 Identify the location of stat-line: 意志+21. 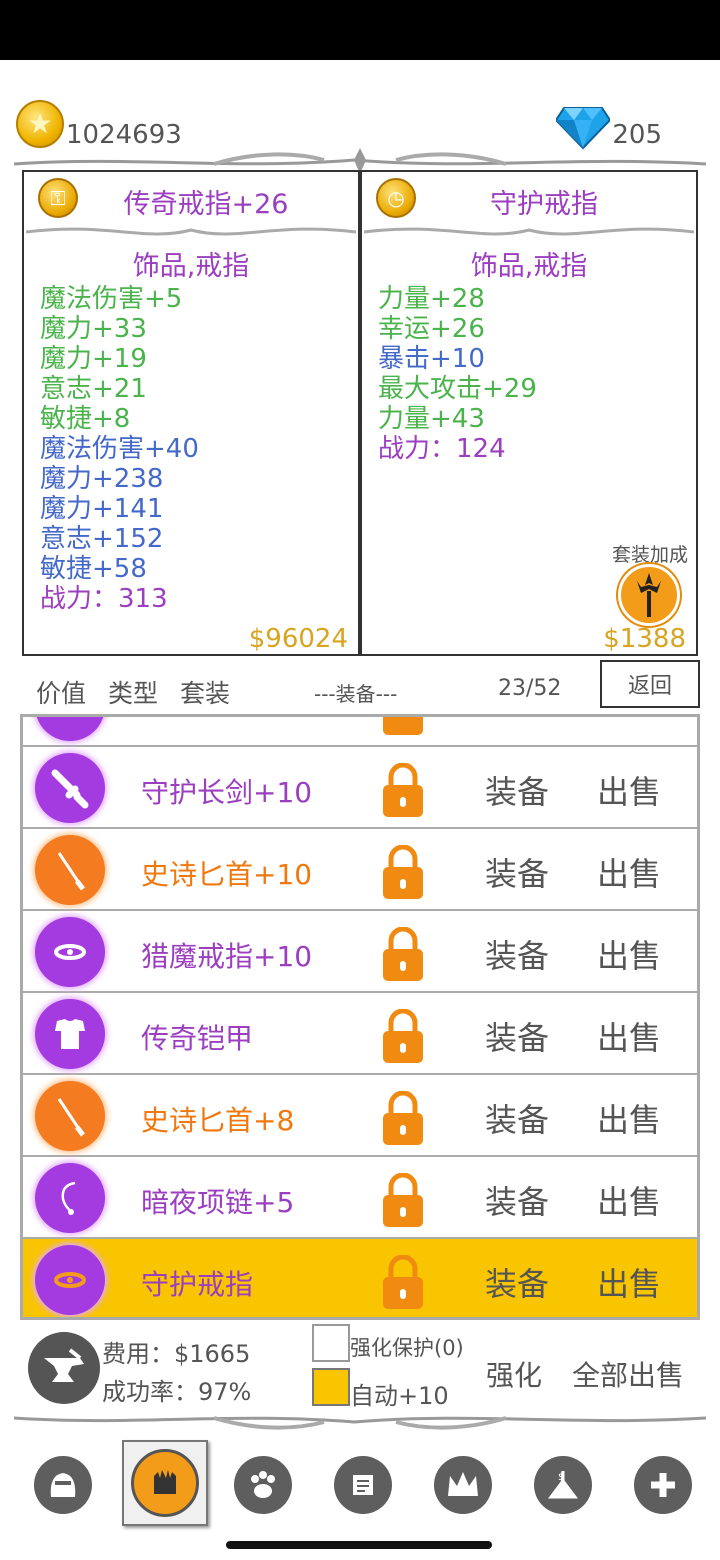
(93, 389).